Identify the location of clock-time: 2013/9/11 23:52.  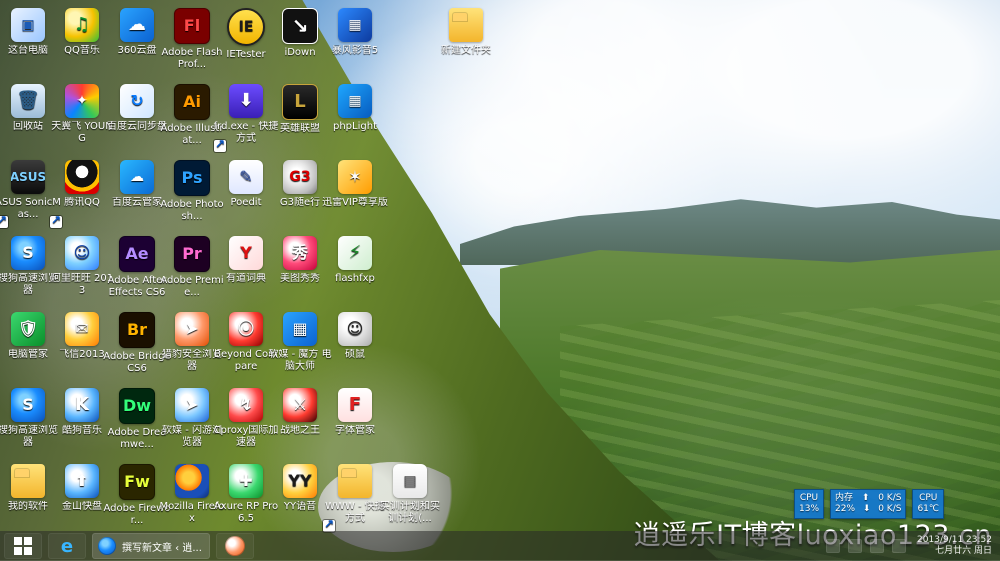
(954, 540).